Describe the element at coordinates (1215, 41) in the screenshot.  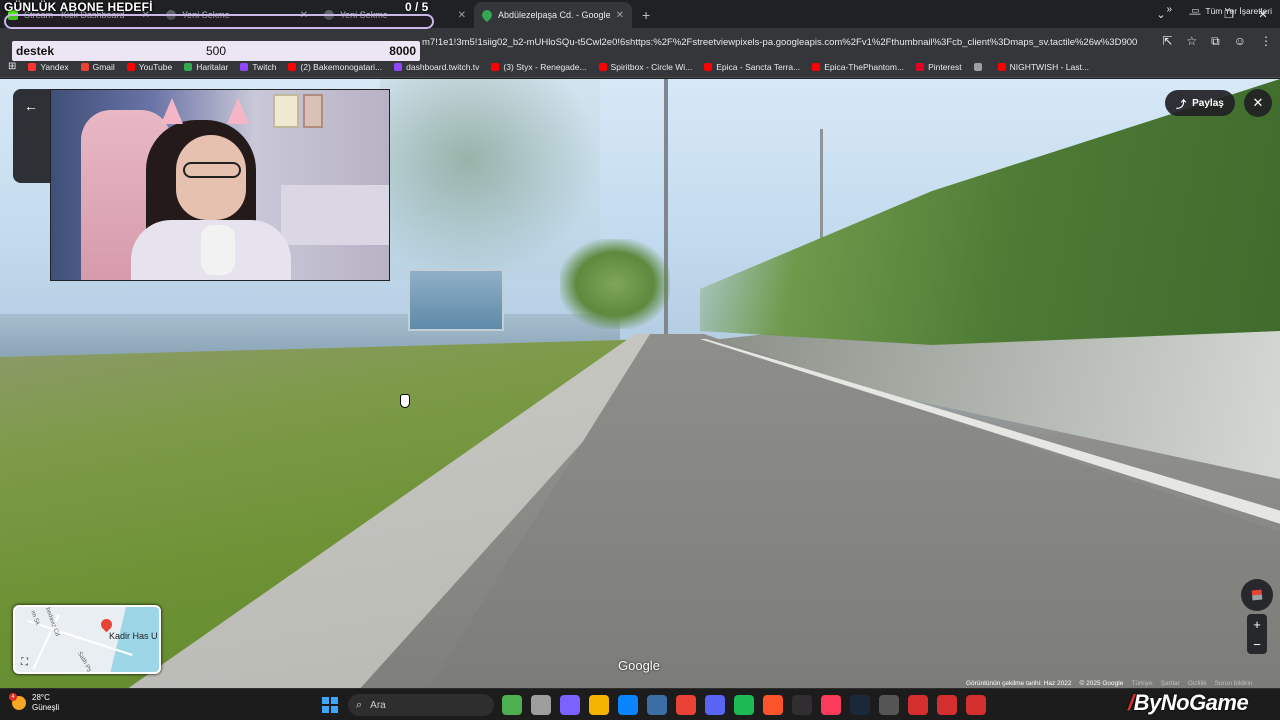
I see `extensions-icon: ⧉` at that location.